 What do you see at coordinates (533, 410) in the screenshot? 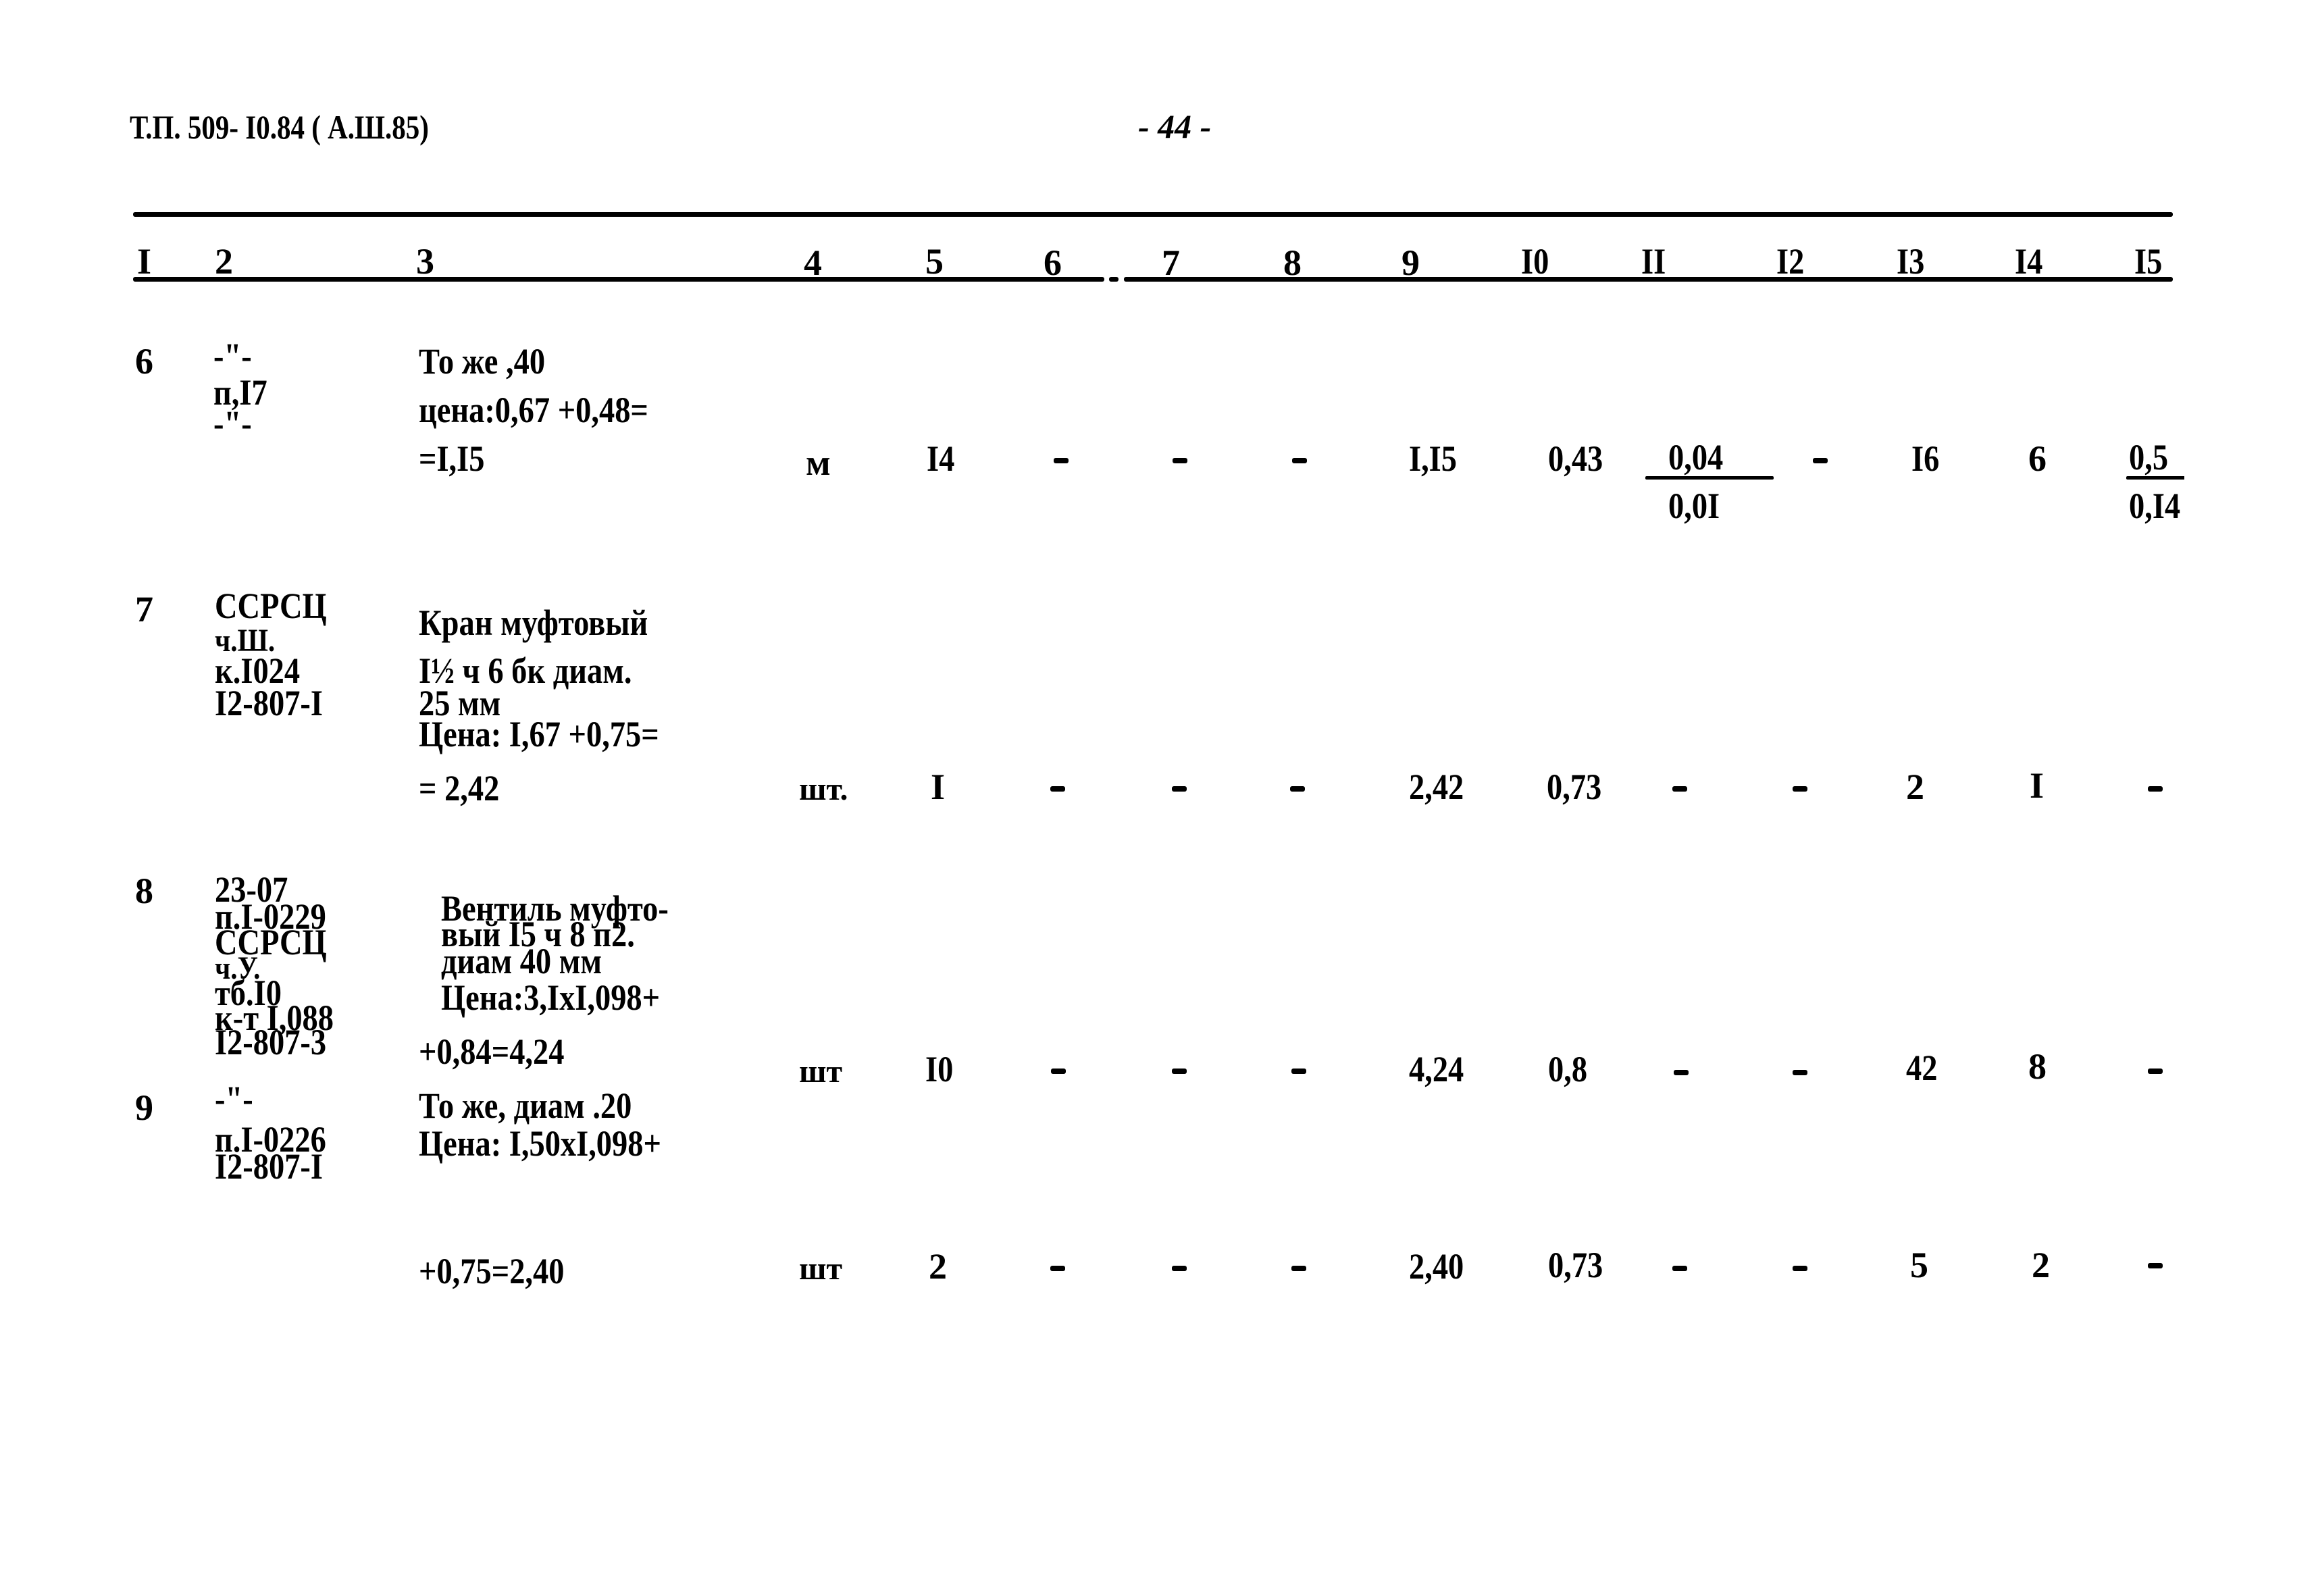
I see `description-line: цена:0,67 +0,48=` at bounding box center [533, 410].